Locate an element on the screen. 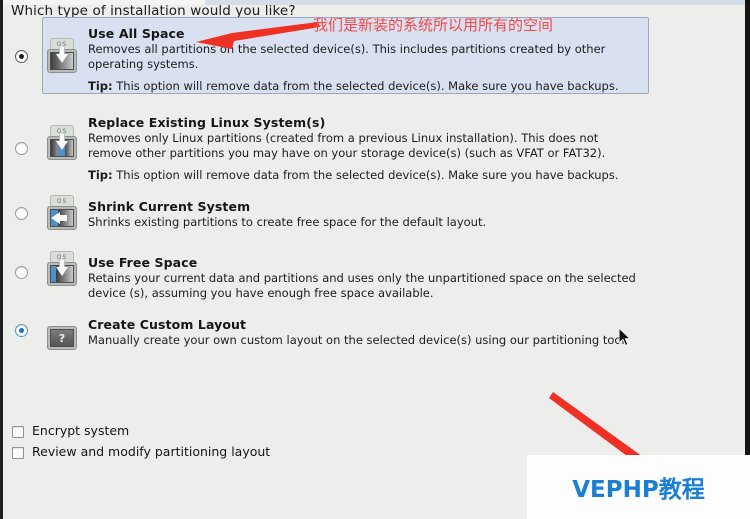  checkbox-review-modify-partitioning is located at coordinates (18, 453).